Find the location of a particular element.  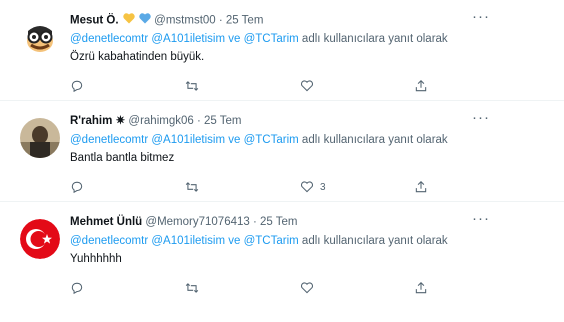

like-count: 3 is located at coordinates (323, 187).